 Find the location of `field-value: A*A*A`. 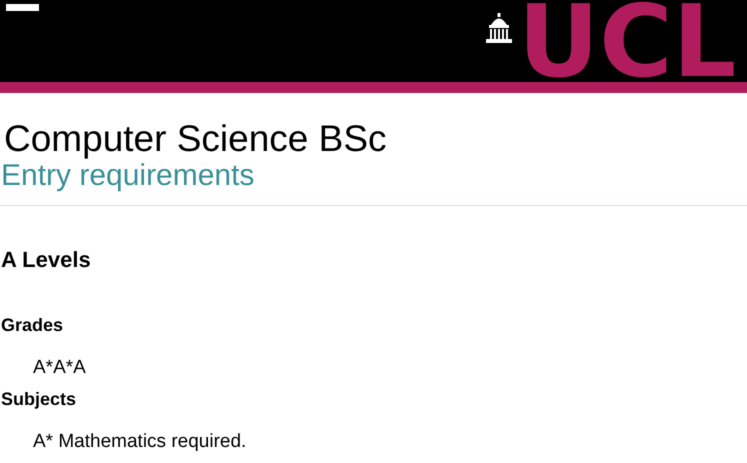

field-value: A*A*A is located at coordinates (59, 368).